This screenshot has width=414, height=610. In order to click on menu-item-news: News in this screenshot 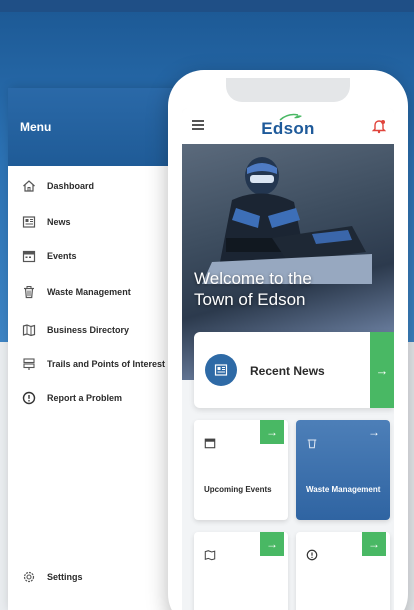, I will do `click(92, 222)`.